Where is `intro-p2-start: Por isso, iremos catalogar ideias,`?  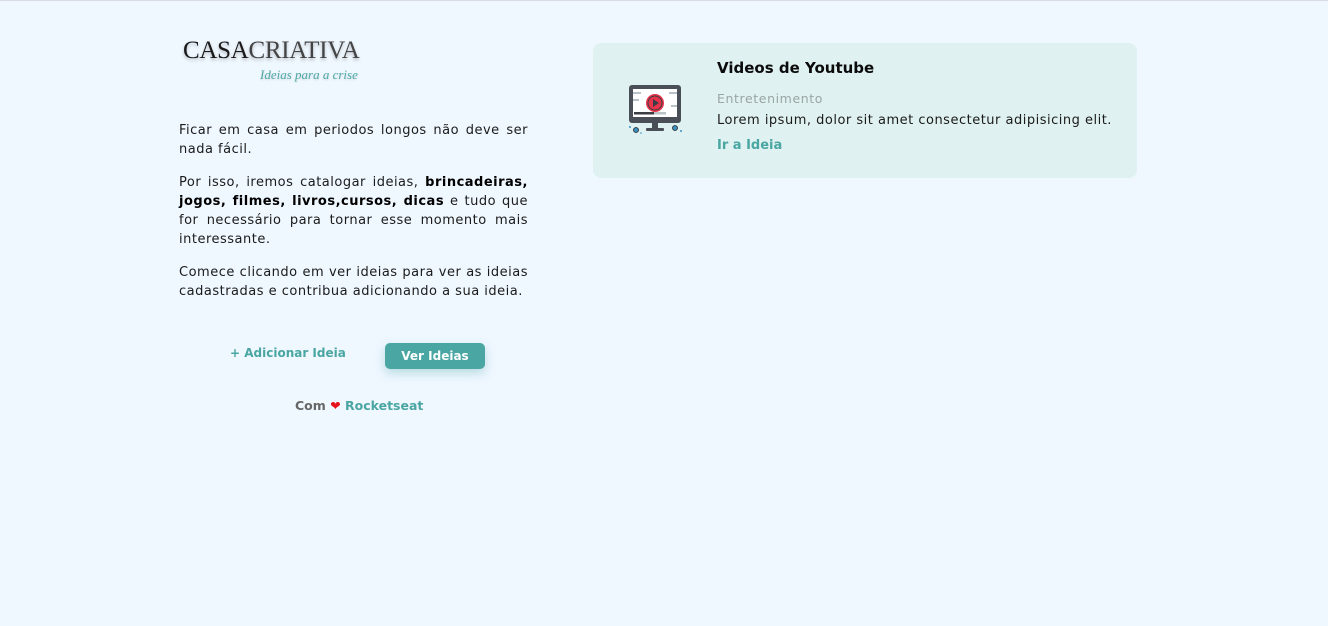 intro-p2-start: Por isso, iremos catalogar ideias, is located at coordinates (302, 182).